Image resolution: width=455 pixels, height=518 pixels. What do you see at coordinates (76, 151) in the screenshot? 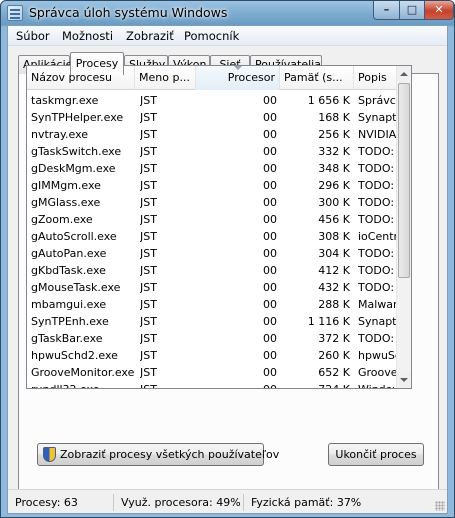
I see `process-name-cell: gTaskSwitch.exe` at bounding box center [76, 151].